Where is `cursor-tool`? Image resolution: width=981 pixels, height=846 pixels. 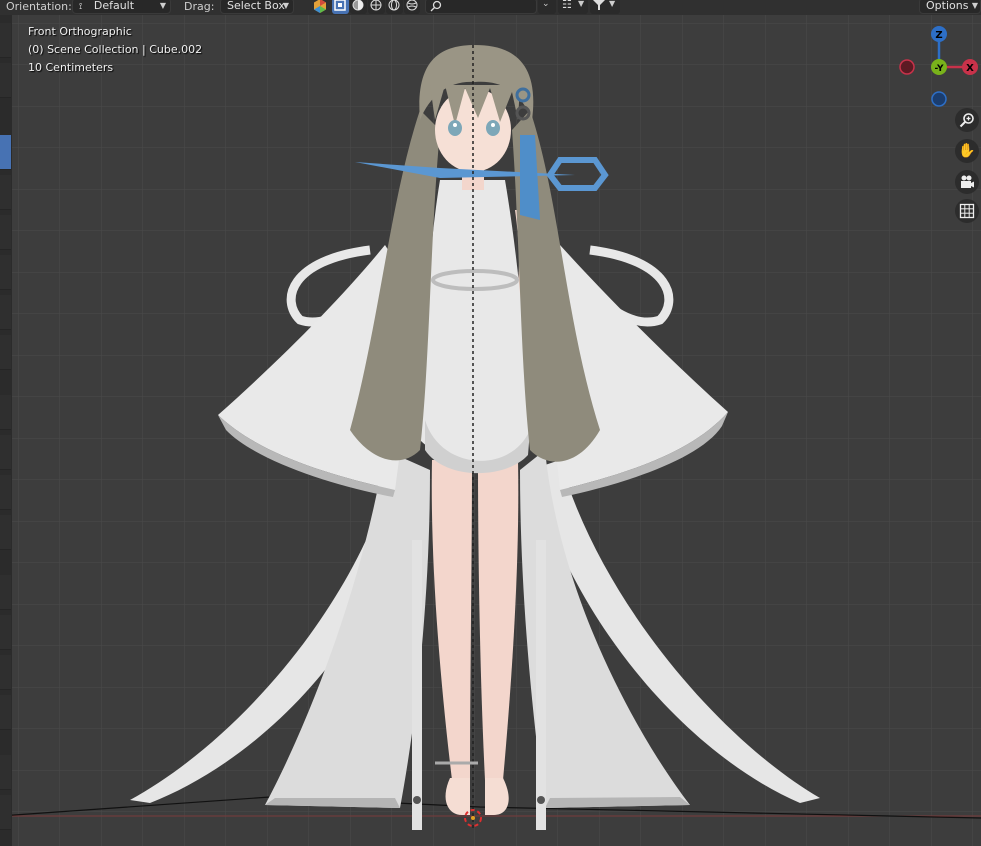 cursor-tool is located at coordinates (5, 80).